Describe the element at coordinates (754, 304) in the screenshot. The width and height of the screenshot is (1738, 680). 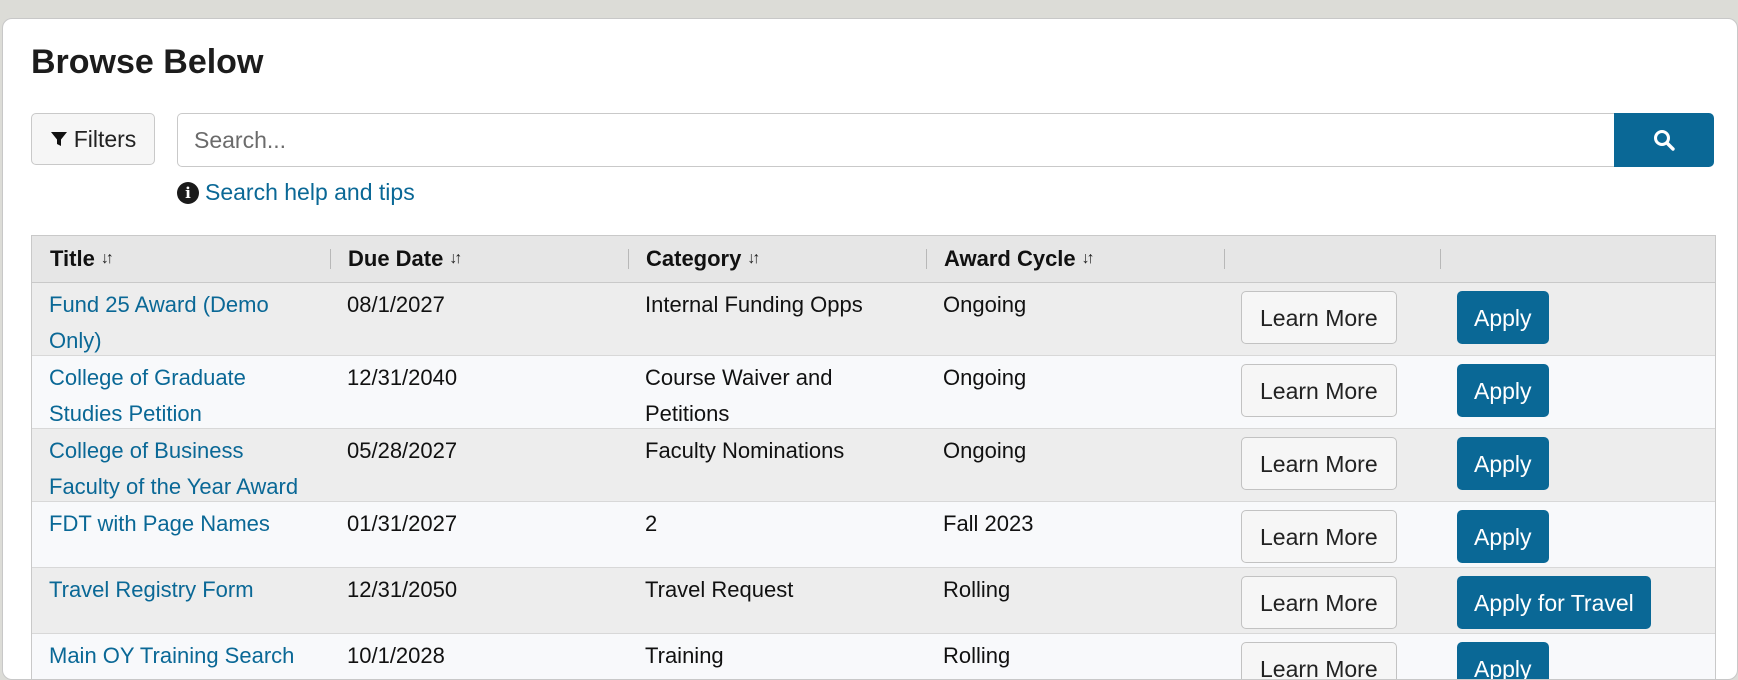
I see `row-category: Internal Funding Opps` at that location.